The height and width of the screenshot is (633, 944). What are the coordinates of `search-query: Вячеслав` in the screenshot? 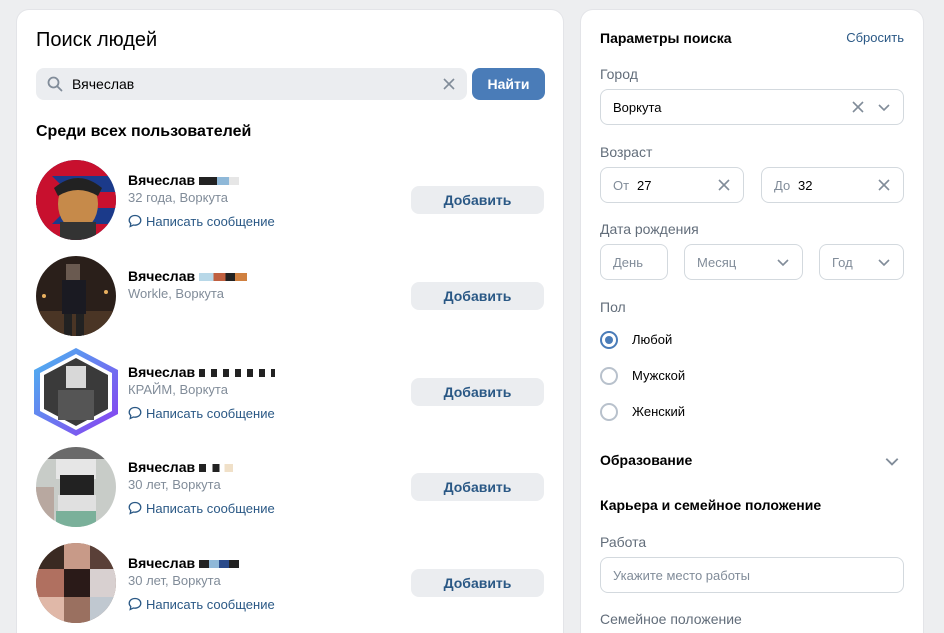 It's located at (103, 84).